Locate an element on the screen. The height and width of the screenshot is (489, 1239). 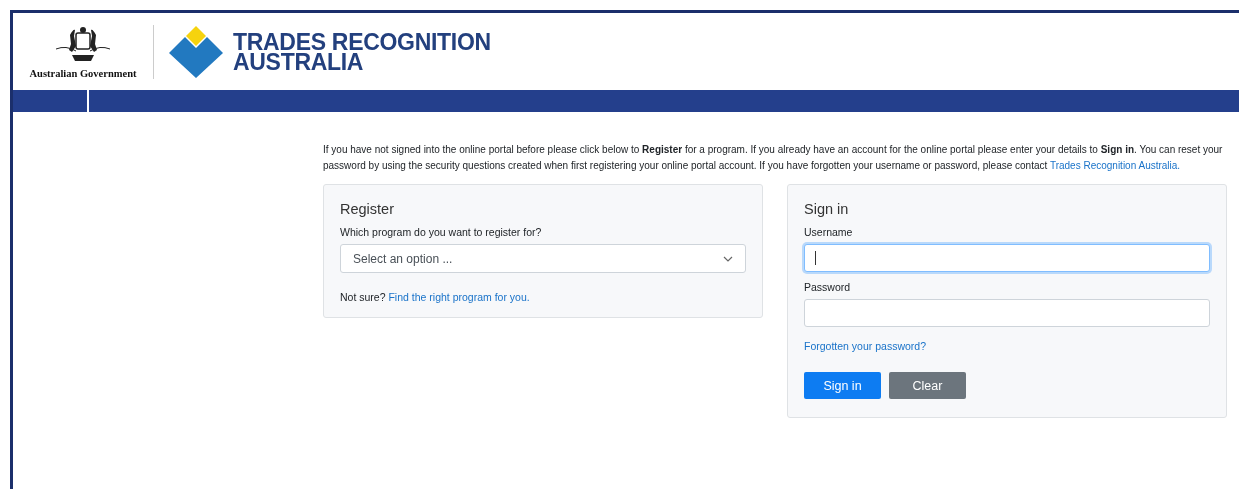
logo-text: TRADES RECOGNITION AUSTRALIA is located at coordinates (362, 51).